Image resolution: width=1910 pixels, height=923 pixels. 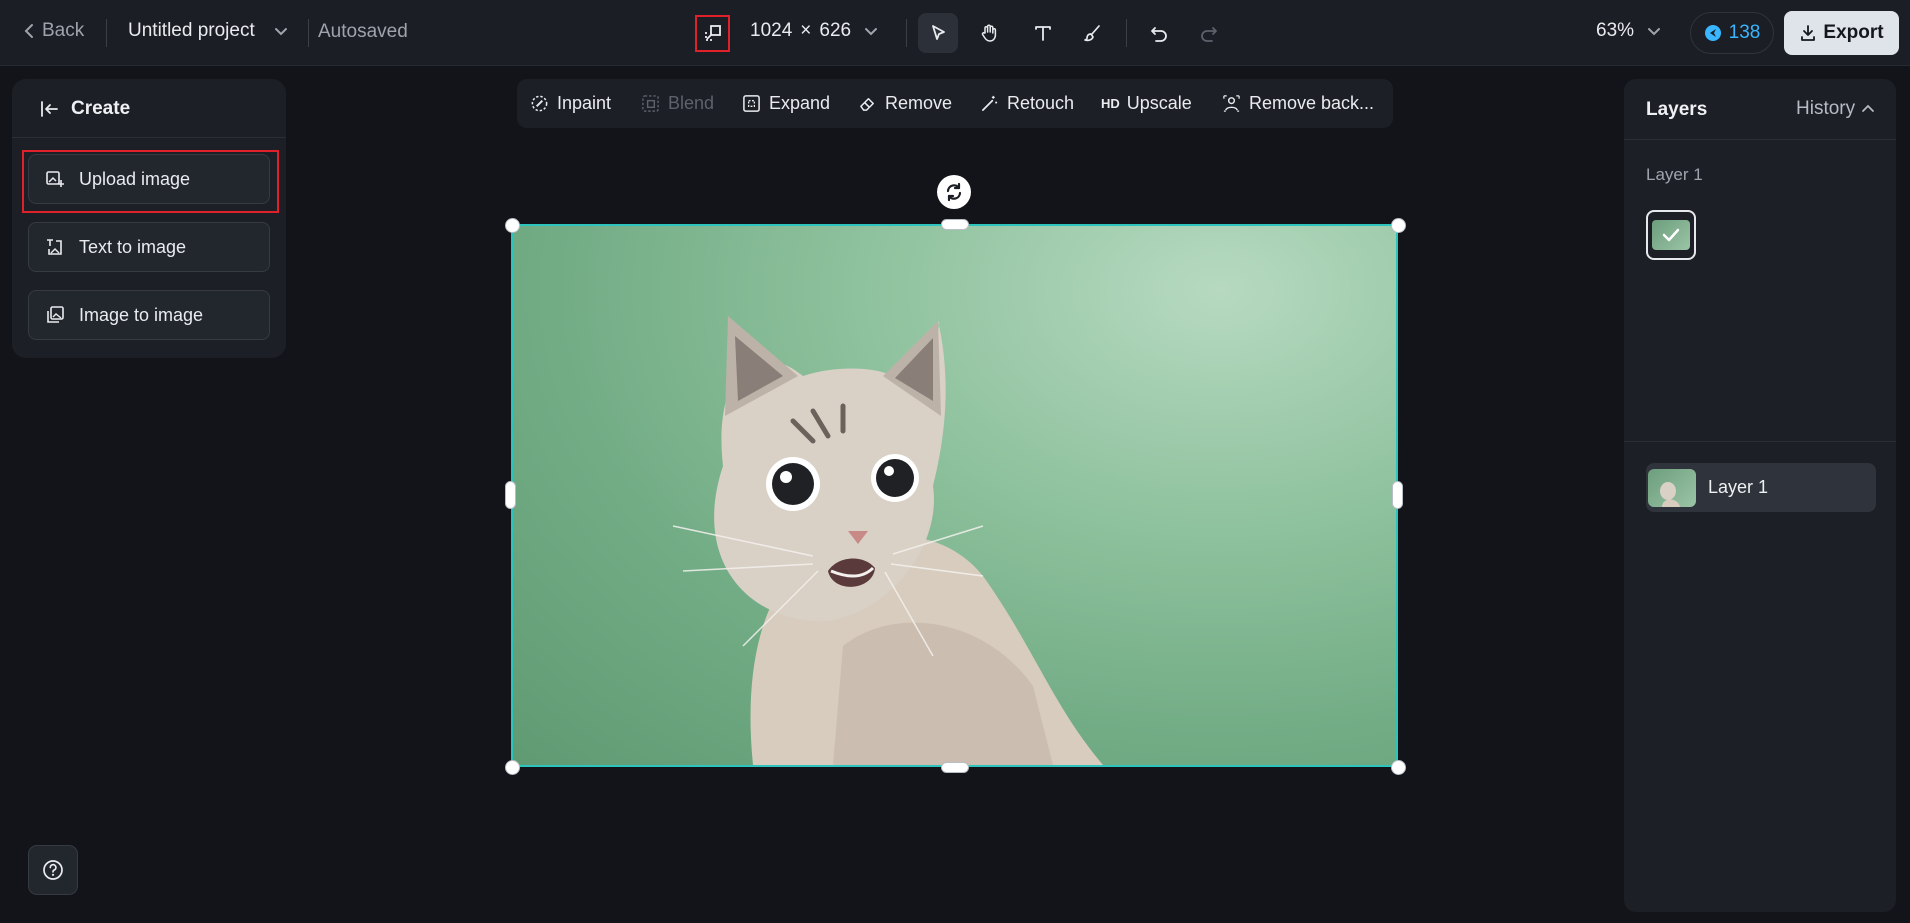 What do you see at coordinates (751, 103) in the screenshot?
I see `expand-icon` at bounding box center [751, 103].